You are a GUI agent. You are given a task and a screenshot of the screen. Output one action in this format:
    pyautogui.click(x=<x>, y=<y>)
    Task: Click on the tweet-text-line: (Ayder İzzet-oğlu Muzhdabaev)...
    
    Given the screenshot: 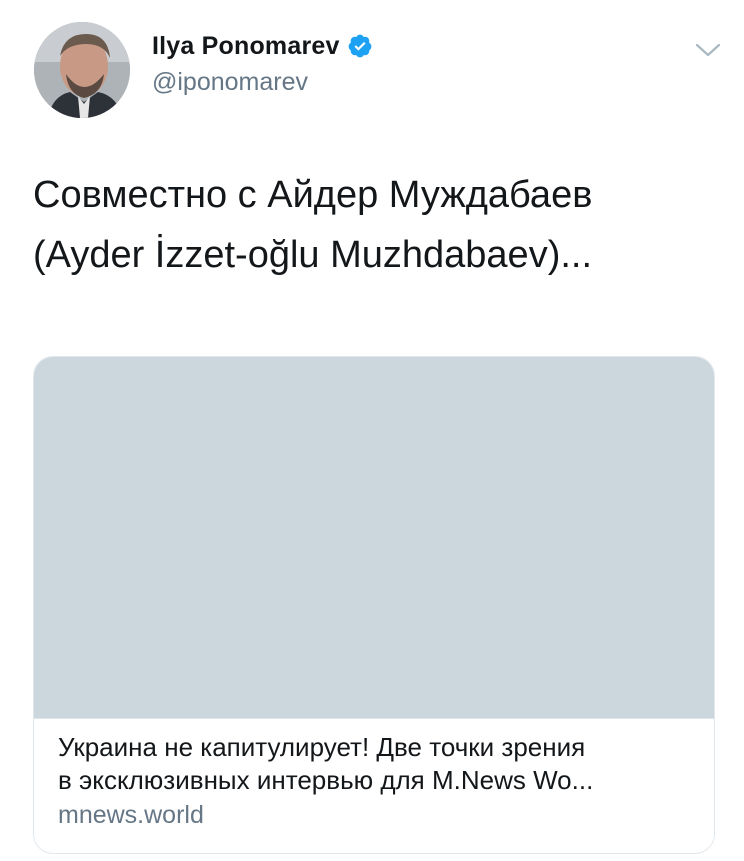 What is the action you would take?
    pyautogui.click(x=378, y=255)
    